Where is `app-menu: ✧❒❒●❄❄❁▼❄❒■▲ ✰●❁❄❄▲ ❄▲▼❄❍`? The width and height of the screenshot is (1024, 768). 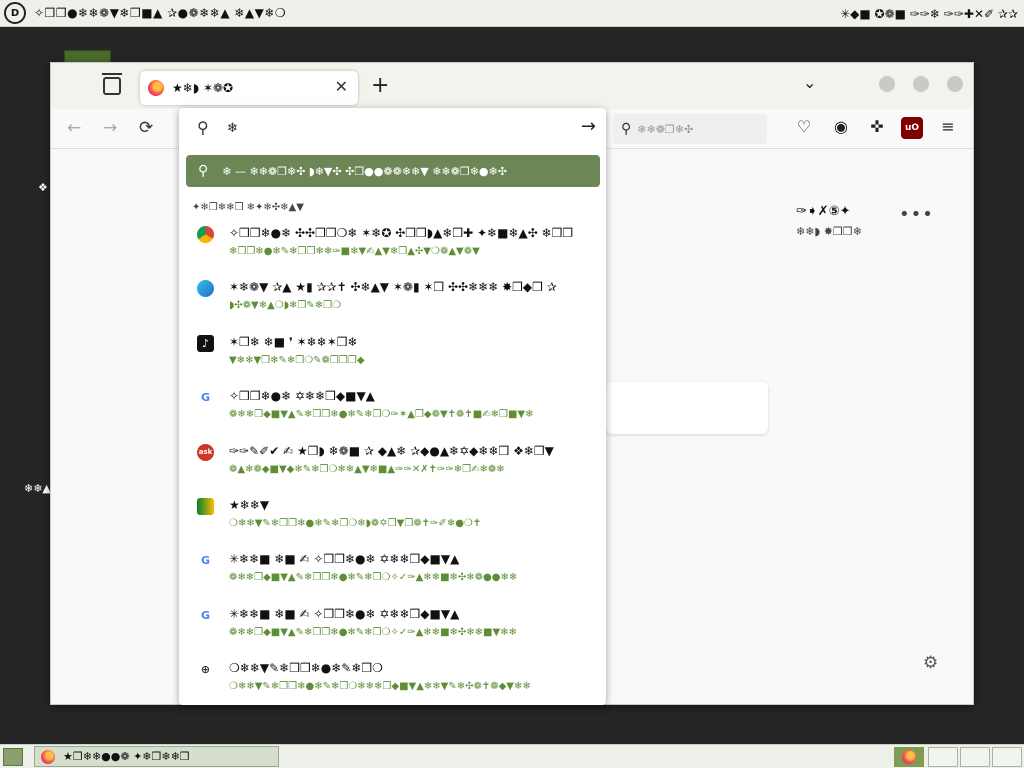 app-menu: ✧❒❒●❄❄❁▼❄❒■▲ ✰●❁❄❄▲ ❄▲▼❄❍ is located at coordinates (160, 13).